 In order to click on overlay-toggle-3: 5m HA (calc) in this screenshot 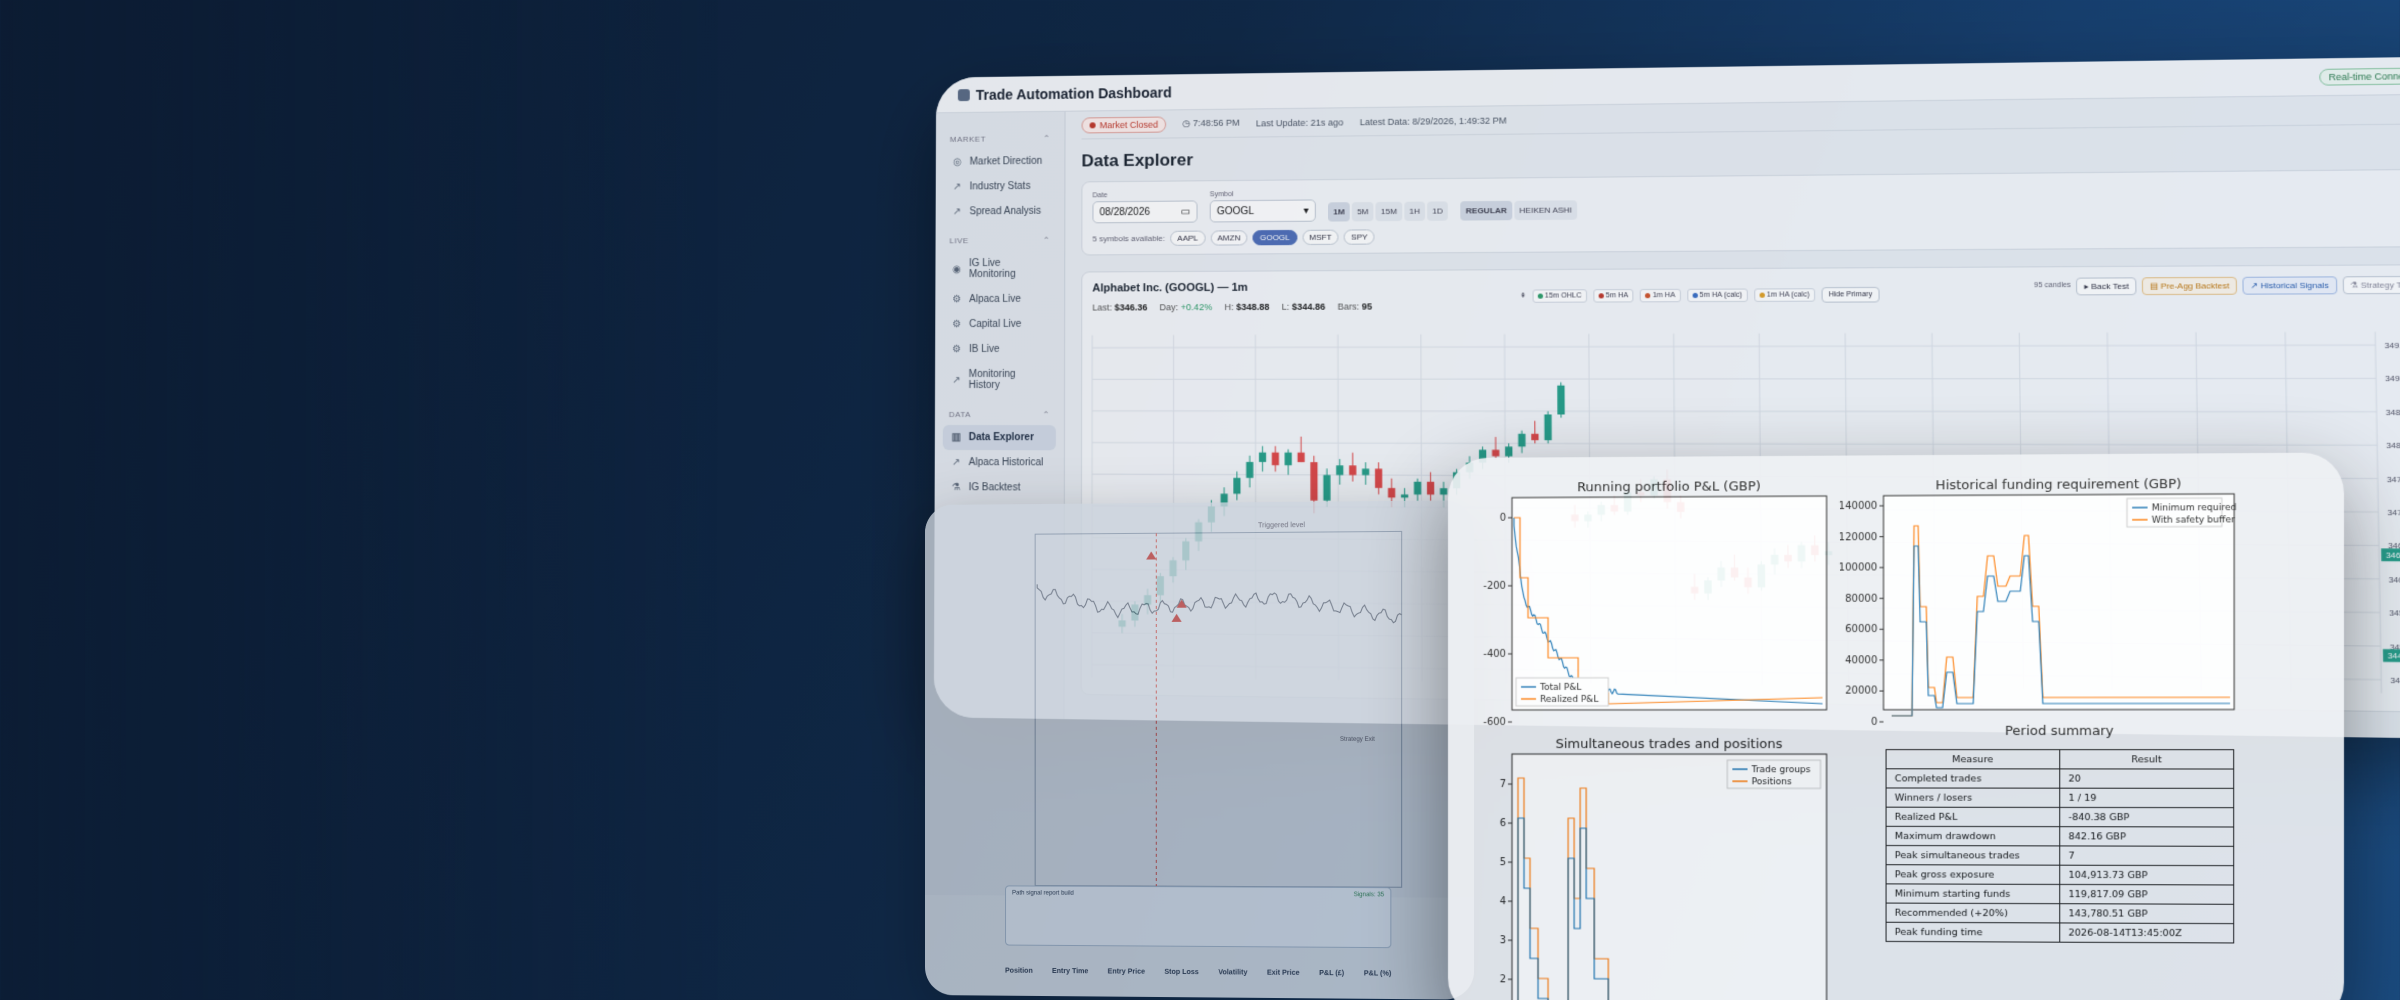, I will do `click(1717, 295)`.